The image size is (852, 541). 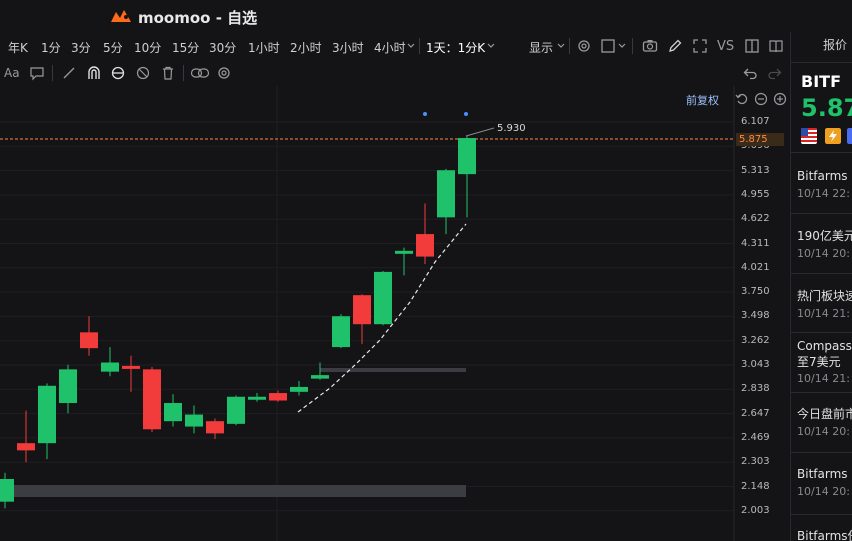 What do you see at coordinates (824, 184) in the screenshot?
I see `news-item: Bitfarms 10/14 22:` at bounding box center [824, 184].